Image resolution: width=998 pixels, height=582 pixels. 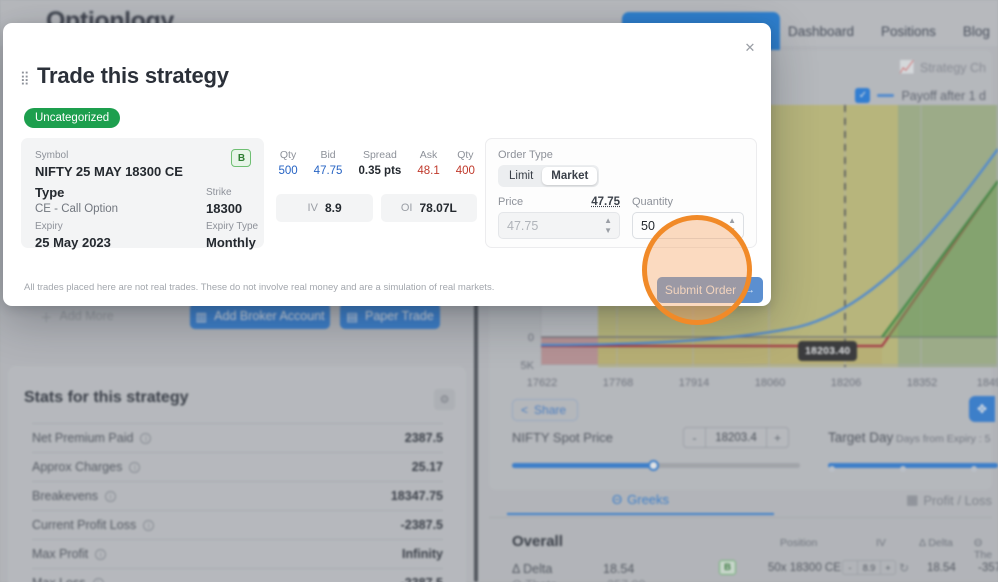 I want to click on submit-order-button: Submit Order →, so click(x=710, y=290).